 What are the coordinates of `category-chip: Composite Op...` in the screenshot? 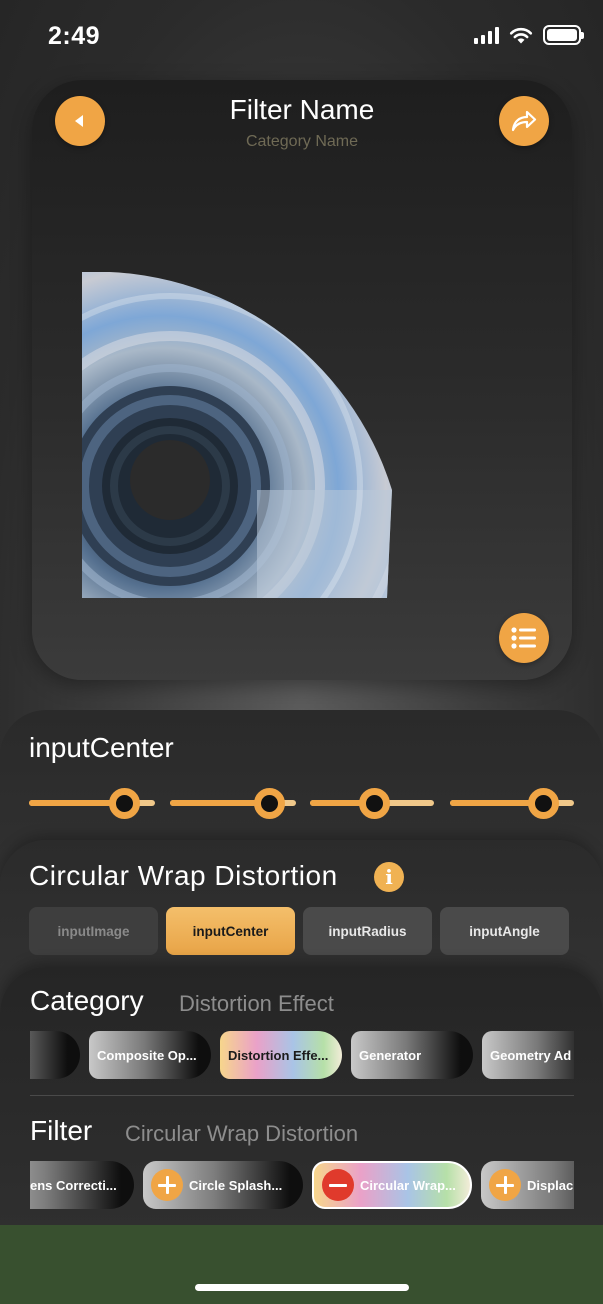 It's located at (150, 1055).